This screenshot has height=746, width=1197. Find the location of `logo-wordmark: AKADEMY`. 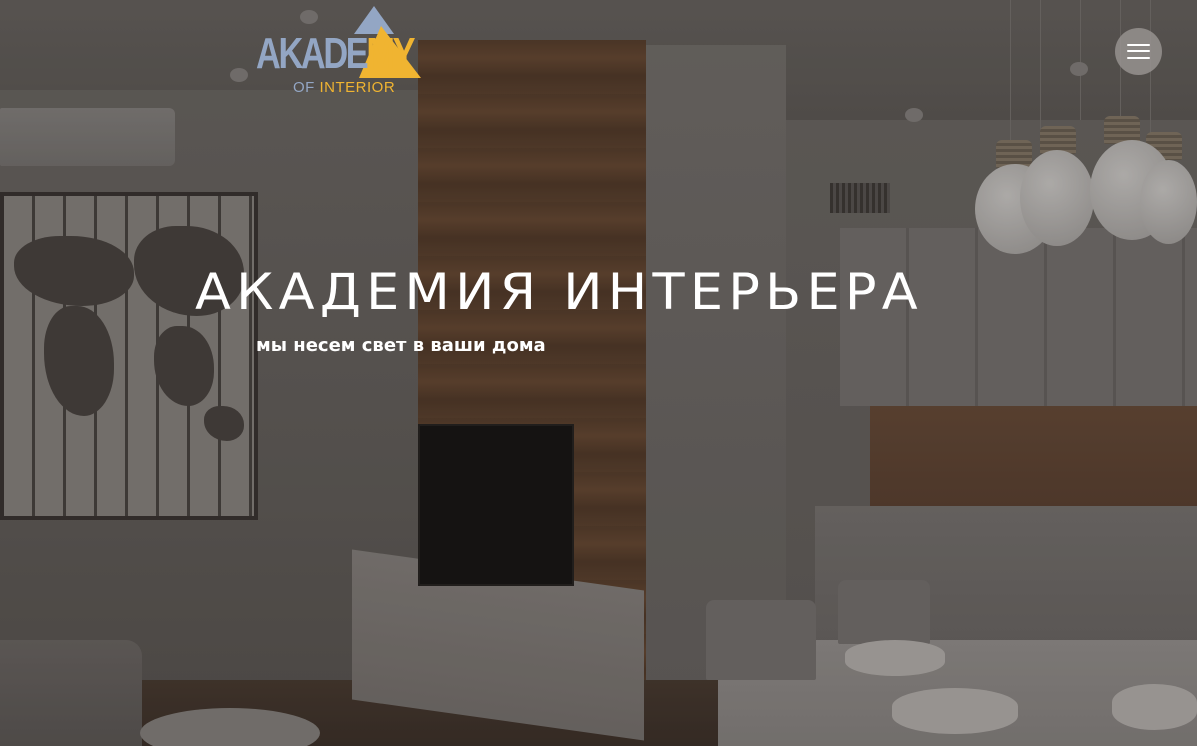

logo-wordmark: AKADEMY is located at coordinates (335, 53).